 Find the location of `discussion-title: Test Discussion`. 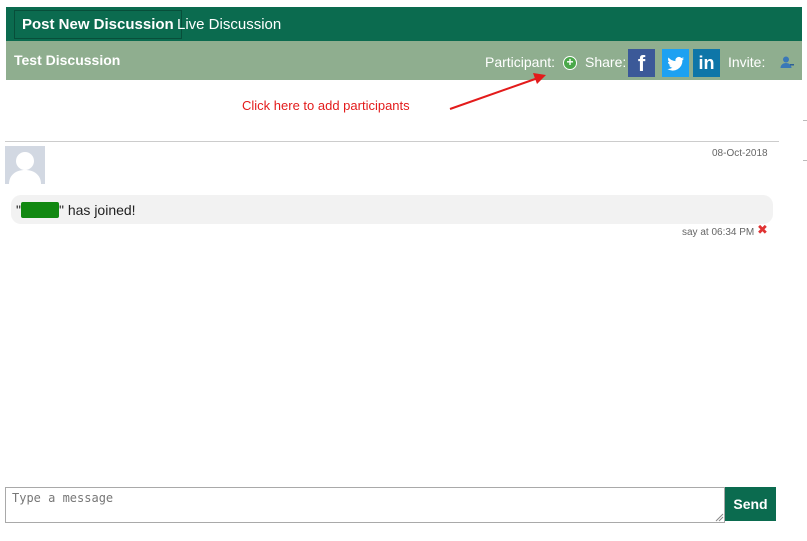

discussion-title: Test Discussion is located at coordinates (67, 60).